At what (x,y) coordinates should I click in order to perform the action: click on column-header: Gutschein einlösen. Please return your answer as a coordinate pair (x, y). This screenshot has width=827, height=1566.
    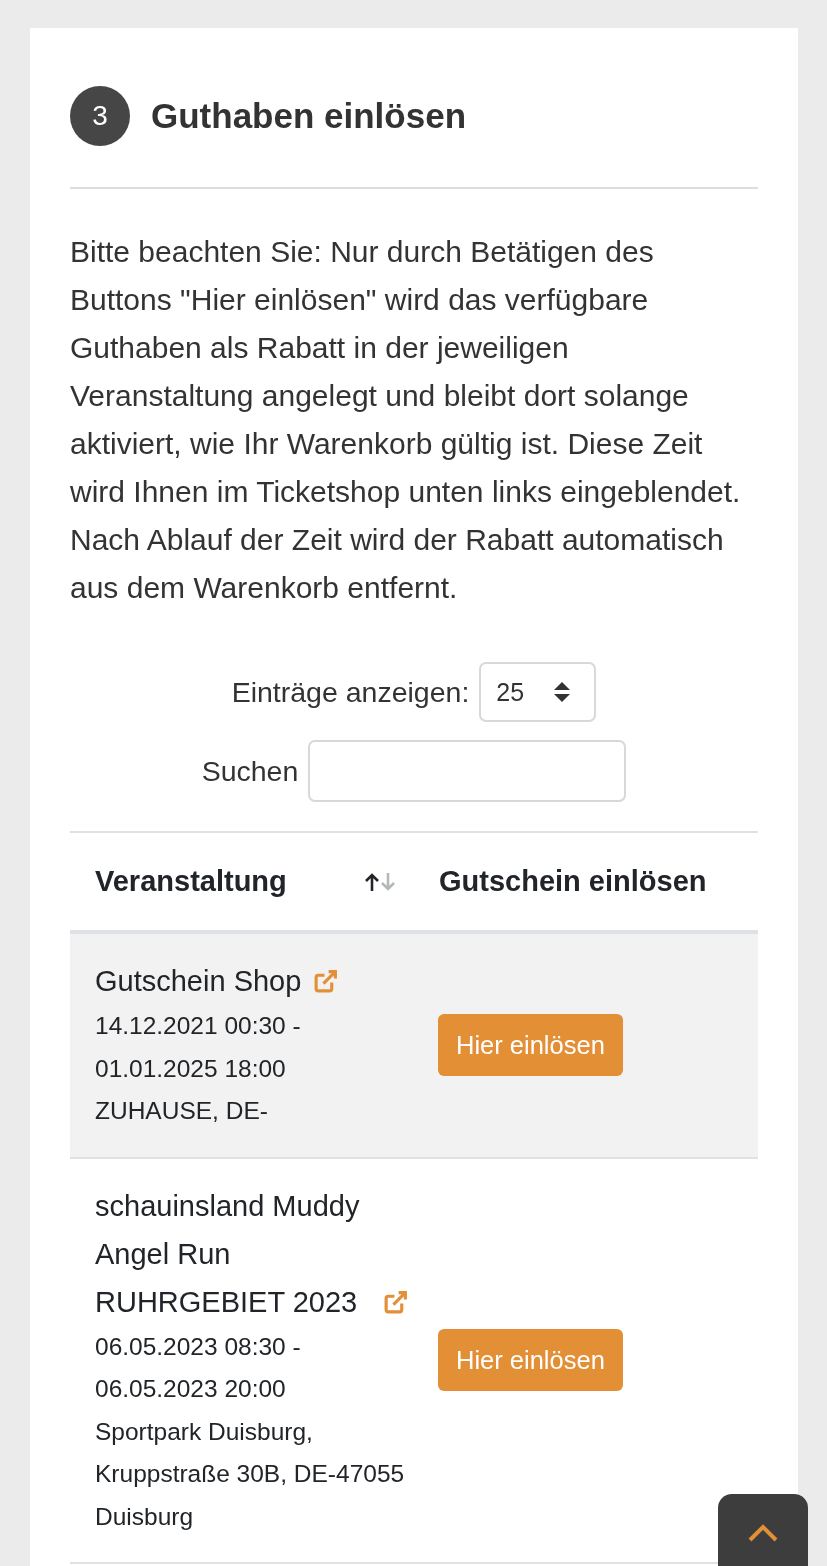
    Looking at the image, I should click on (573, 881).